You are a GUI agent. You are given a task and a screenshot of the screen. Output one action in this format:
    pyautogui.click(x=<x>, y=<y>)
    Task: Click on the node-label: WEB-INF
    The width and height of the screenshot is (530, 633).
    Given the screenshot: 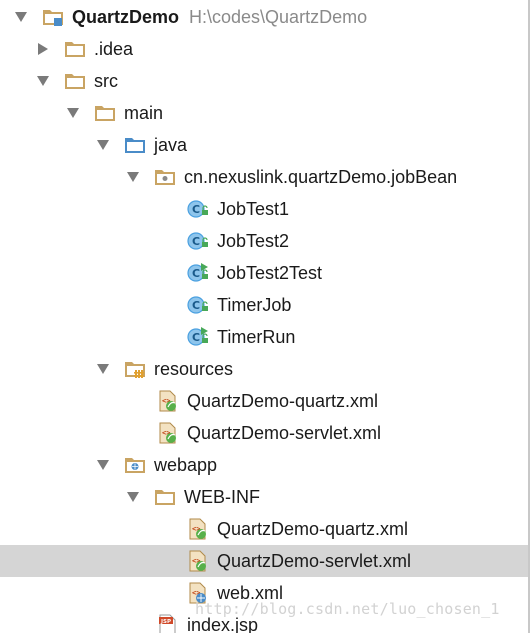 What is the action you would take?
    pyautogui.click(x=222, y=497)
    